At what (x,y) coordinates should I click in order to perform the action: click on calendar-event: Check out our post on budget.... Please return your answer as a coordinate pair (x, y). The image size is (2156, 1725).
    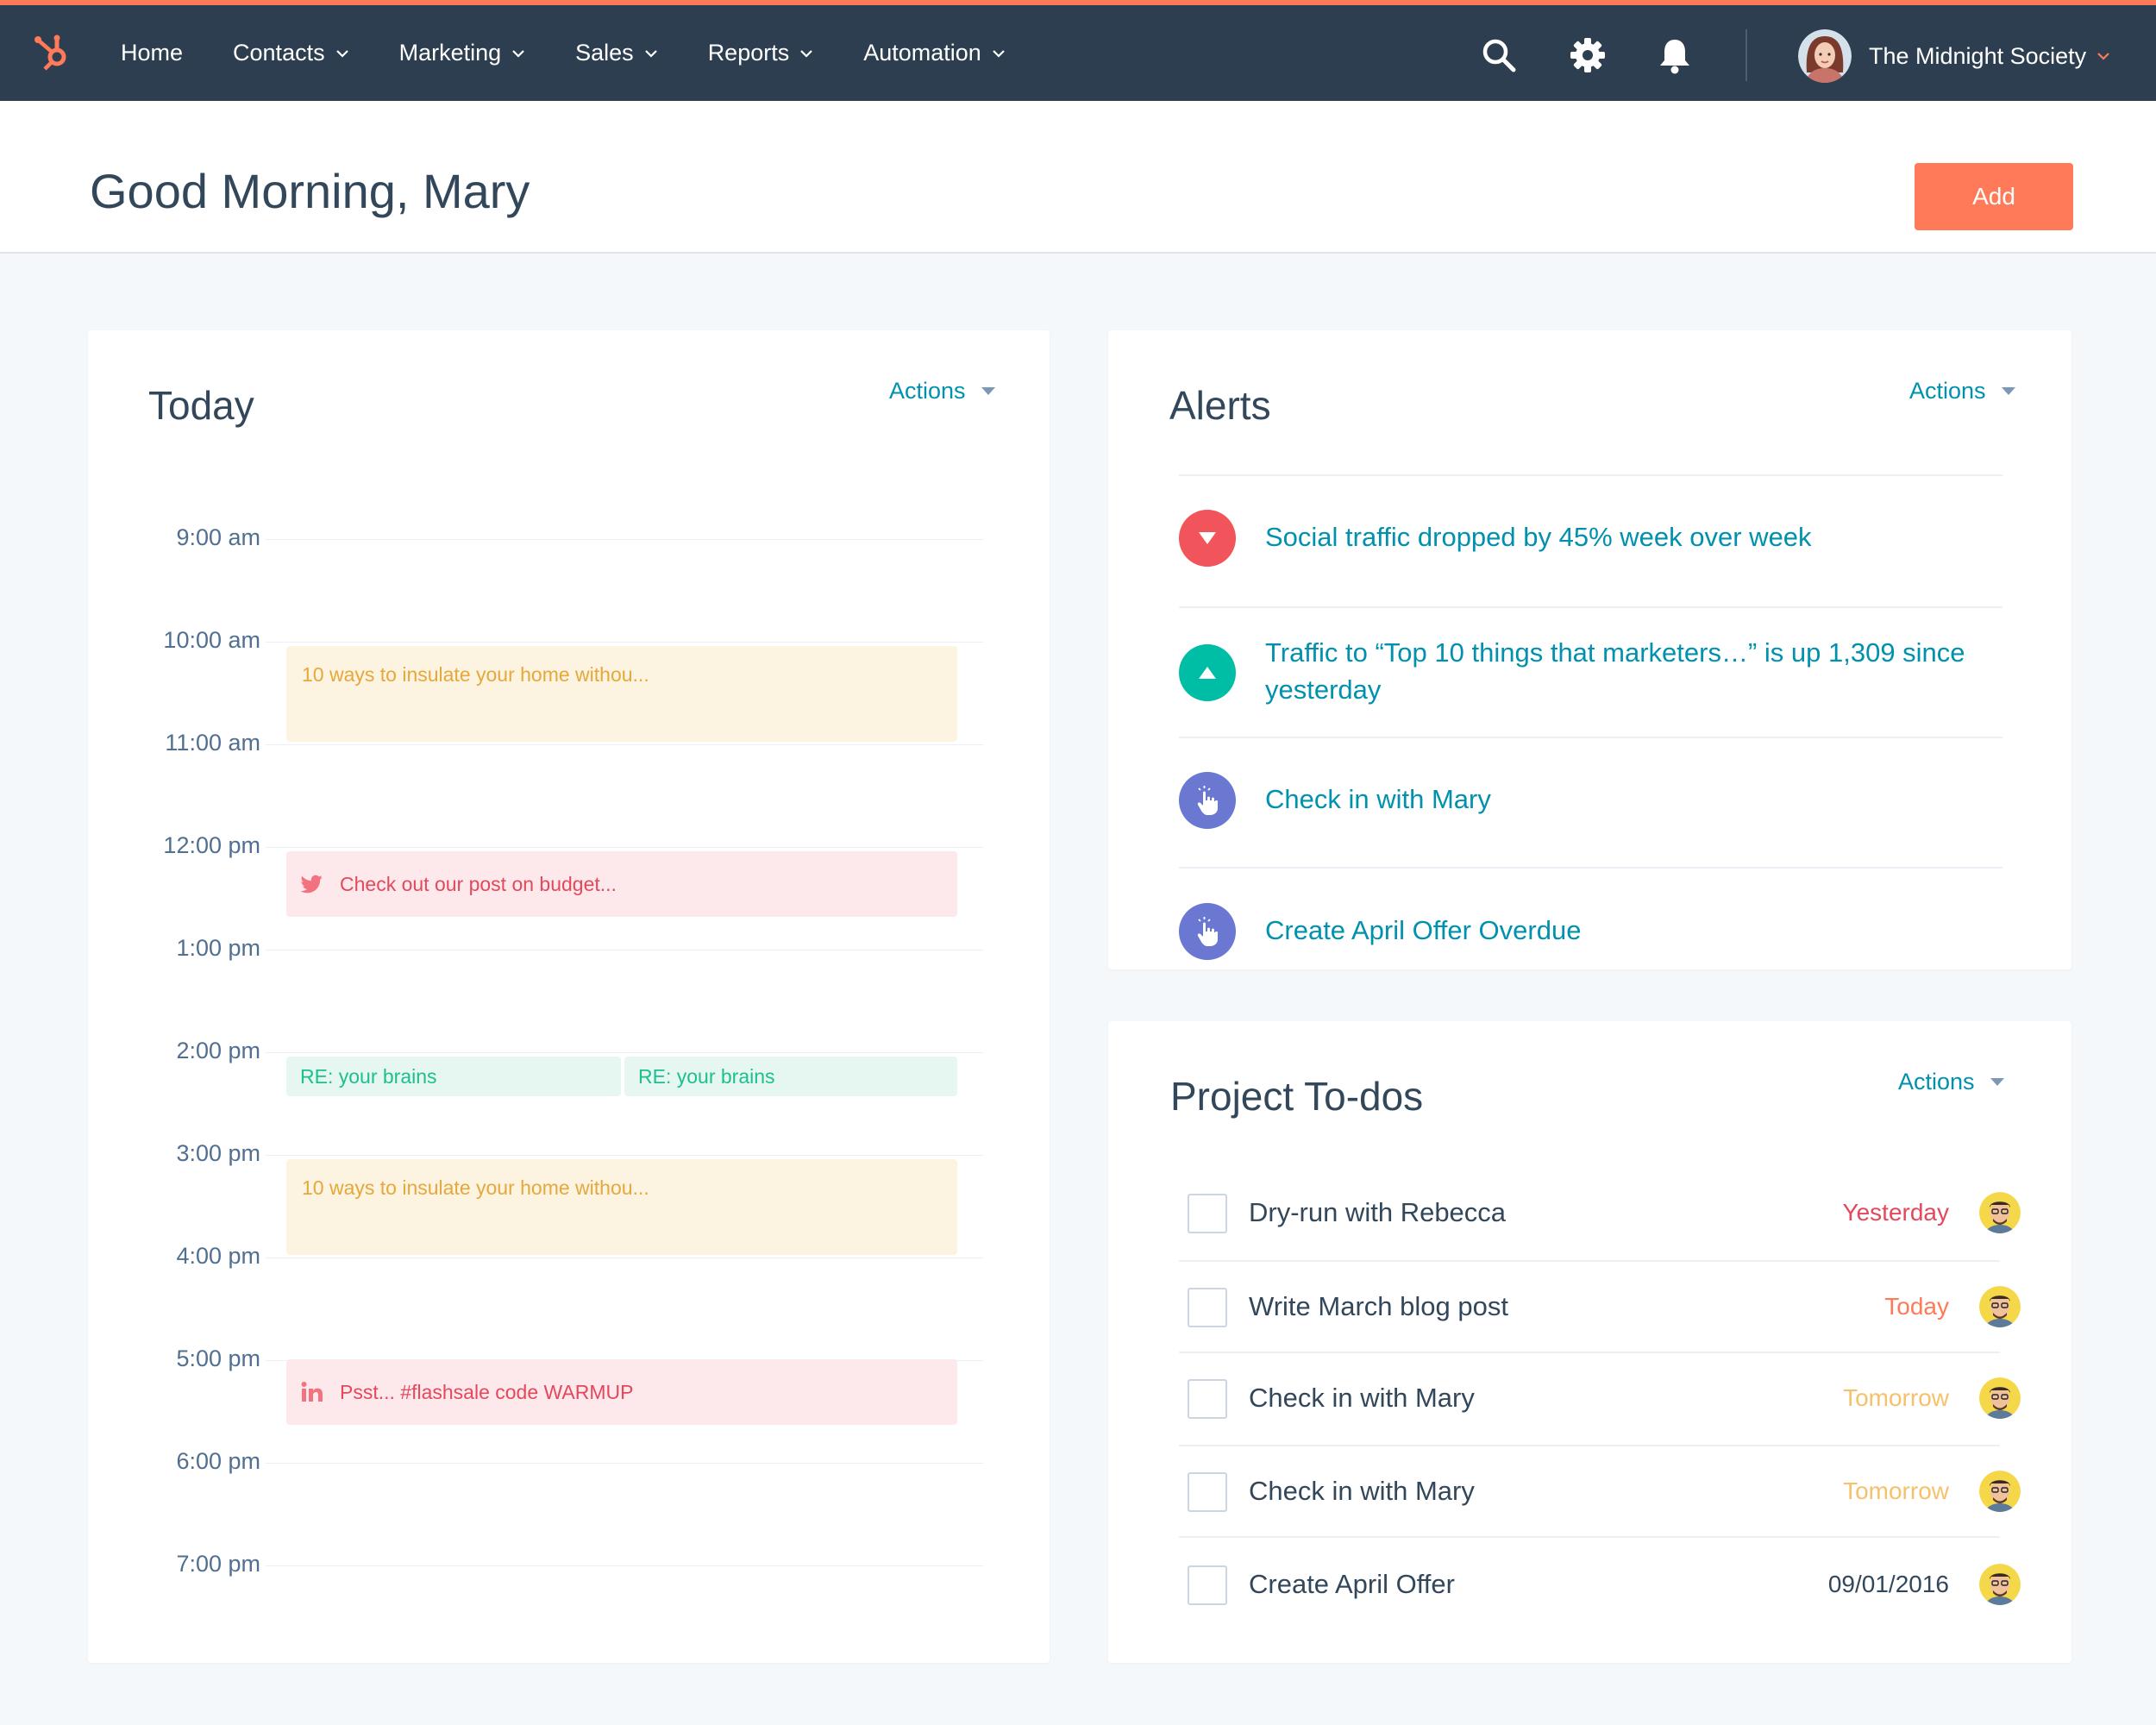
    Looking at the image, I should click on (621, 884).